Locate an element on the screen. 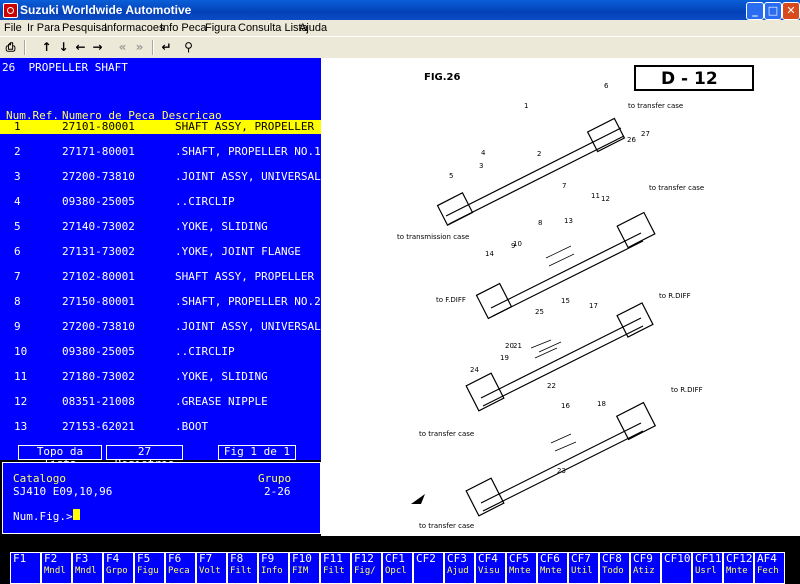  svg-text: 23 is located at coordinates (561, 471).